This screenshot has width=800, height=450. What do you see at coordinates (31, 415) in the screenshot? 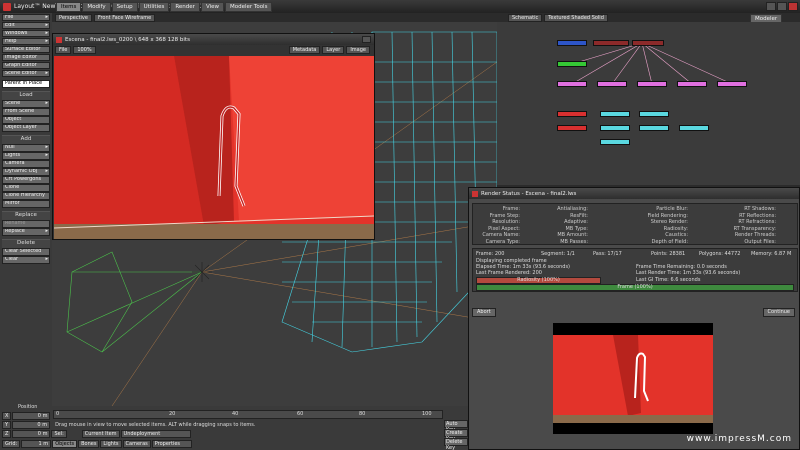
I see `x-position-field: 0 m` at bounding box center [31, 415].